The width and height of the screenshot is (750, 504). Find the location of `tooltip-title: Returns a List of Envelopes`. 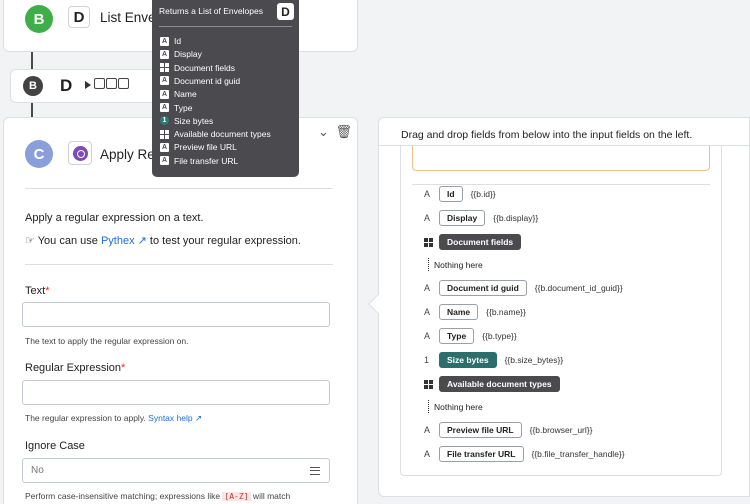

tooltip-title: Returns a List of Envelopes is located at coordinates (211, 11).